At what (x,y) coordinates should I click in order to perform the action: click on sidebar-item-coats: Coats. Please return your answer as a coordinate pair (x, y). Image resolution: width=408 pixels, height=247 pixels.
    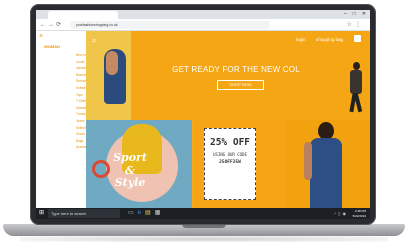
    Looking at the image, I should click on (80, 62).